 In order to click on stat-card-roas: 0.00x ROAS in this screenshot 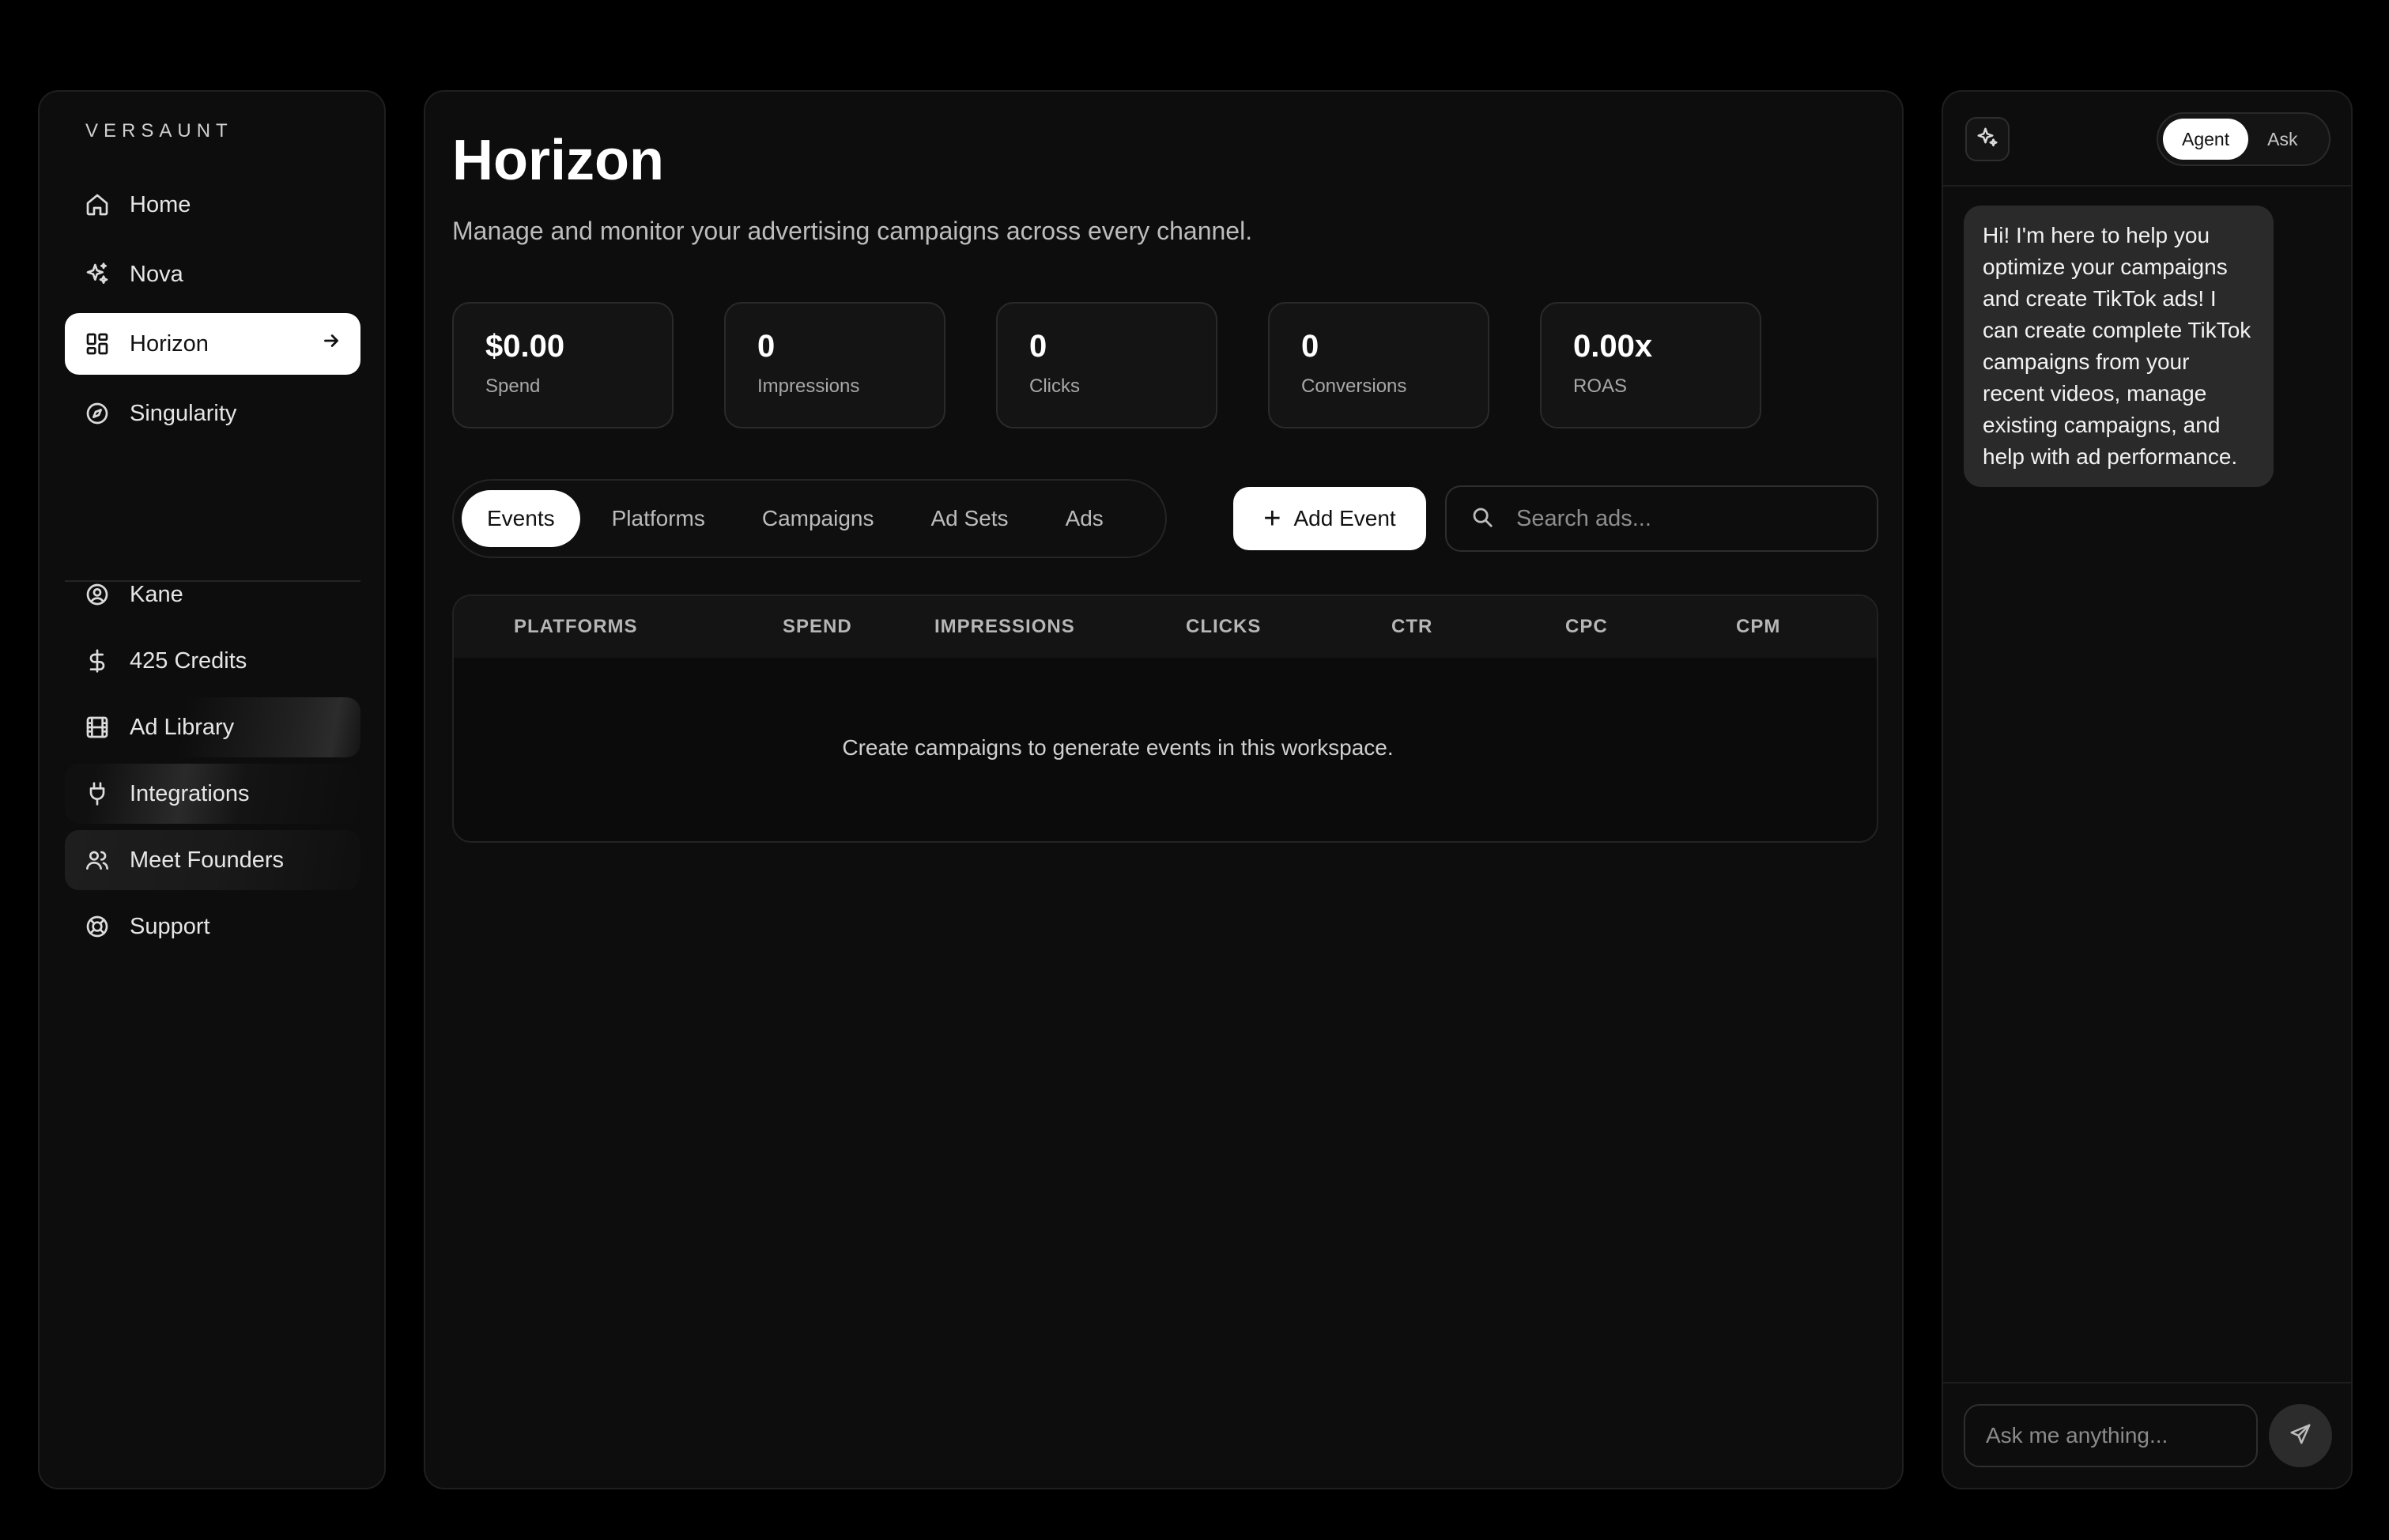, I will do `click(1650, 365)`.